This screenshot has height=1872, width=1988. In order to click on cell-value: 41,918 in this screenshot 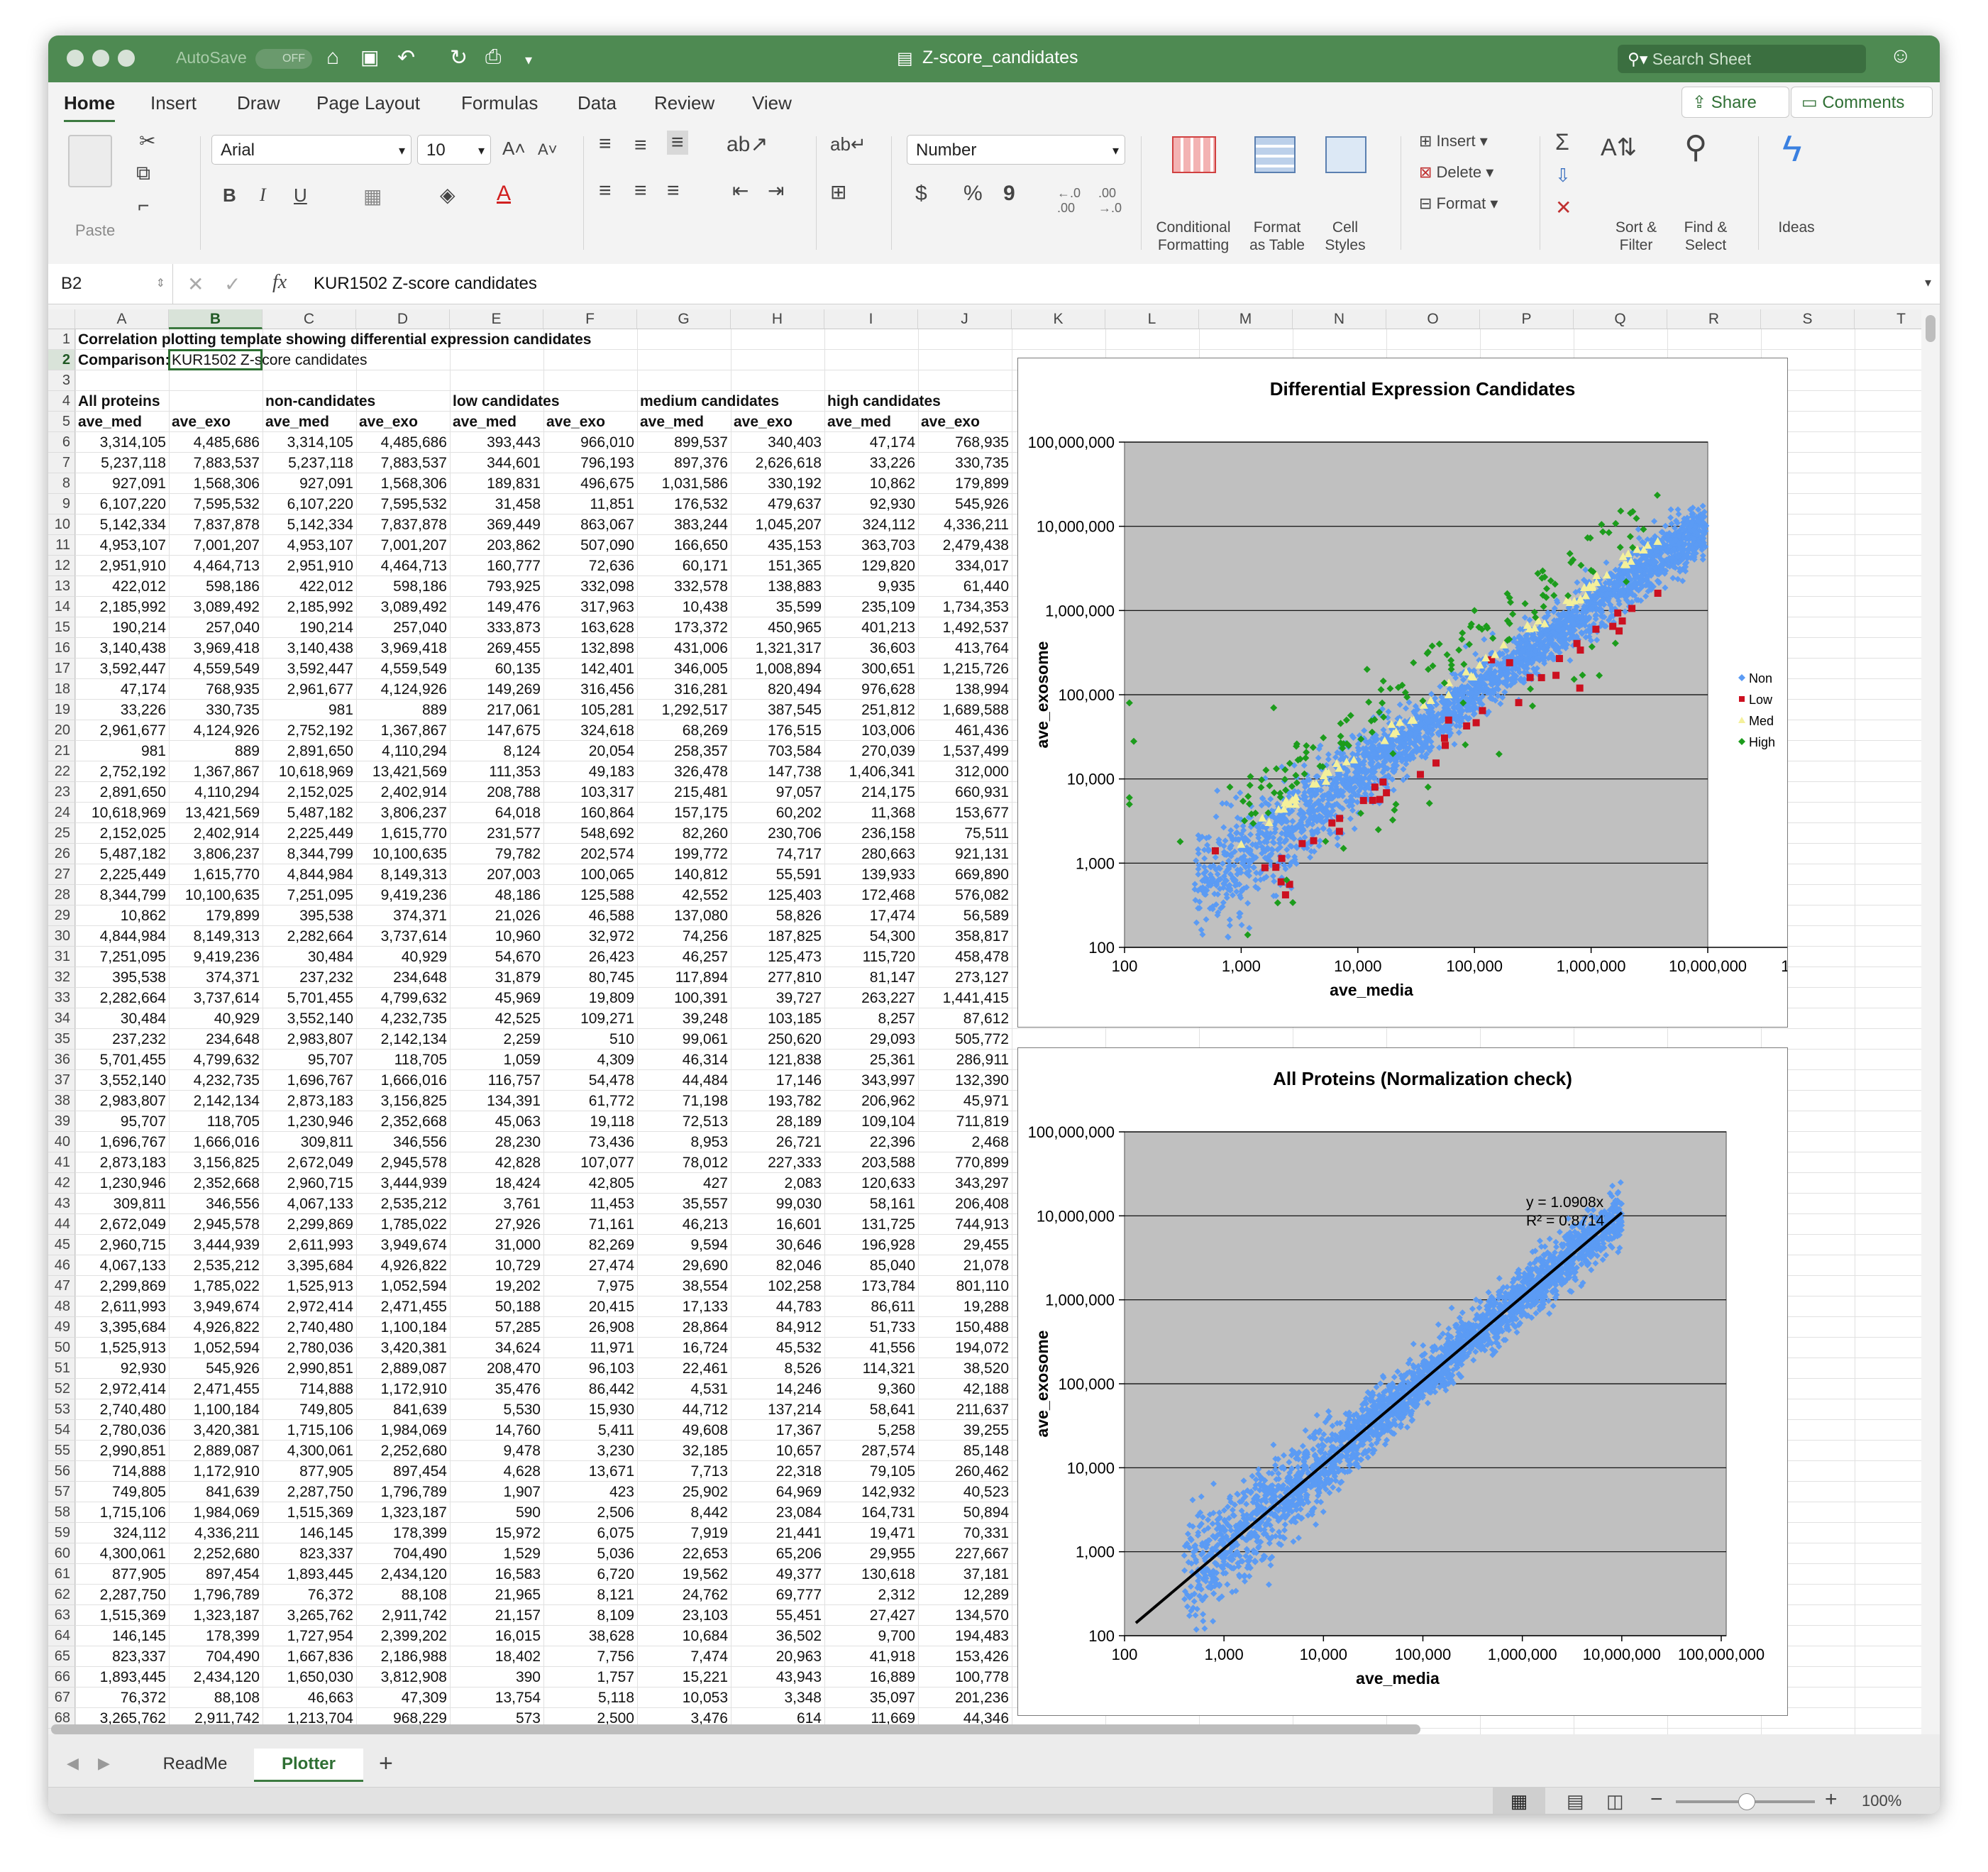, I will do `click(871, 1657)`.